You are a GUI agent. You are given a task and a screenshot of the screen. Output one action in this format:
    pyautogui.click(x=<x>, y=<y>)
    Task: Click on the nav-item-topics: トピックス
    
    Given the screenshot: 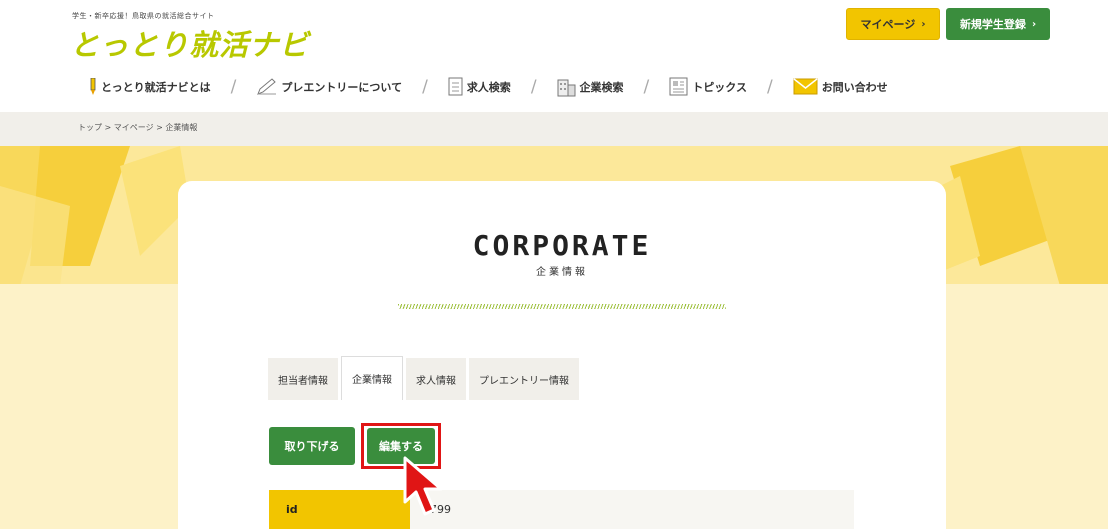 What is the action you would take?
    pyautogui.click(x=708, y=87)
    